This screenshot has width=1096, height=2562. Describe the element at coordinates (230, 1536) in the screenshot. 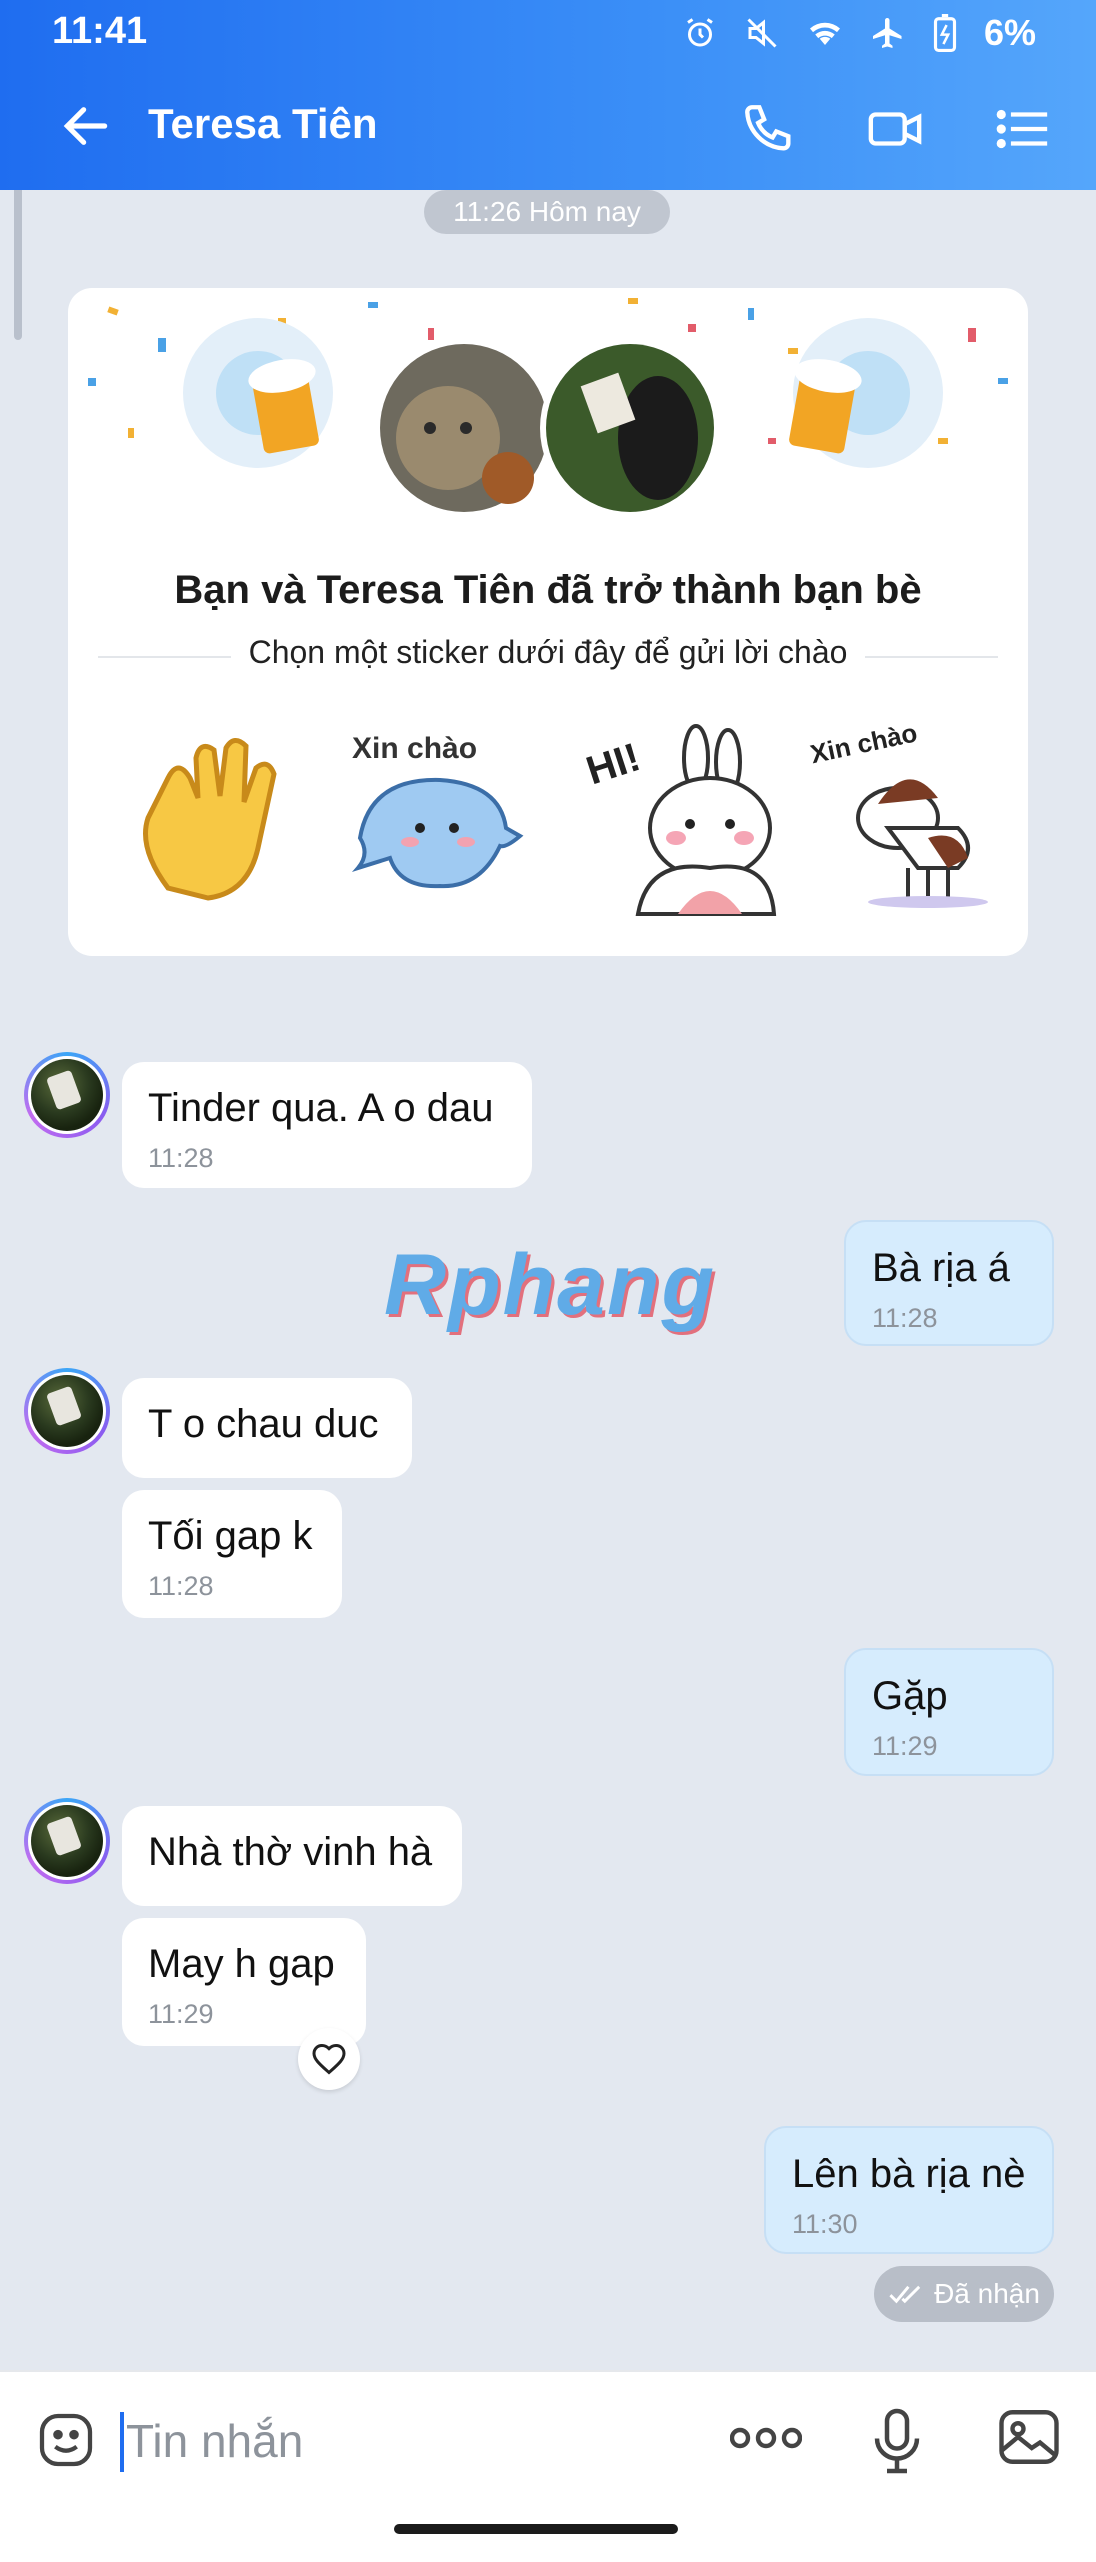

I see `message-text: Tối gap k` at that location.